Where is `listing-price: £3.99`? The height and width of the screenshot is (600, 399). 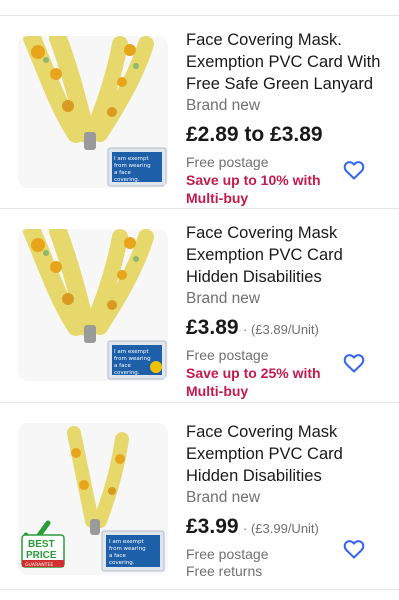
listing-price: £3.99 is located at coordinates (212, 526).